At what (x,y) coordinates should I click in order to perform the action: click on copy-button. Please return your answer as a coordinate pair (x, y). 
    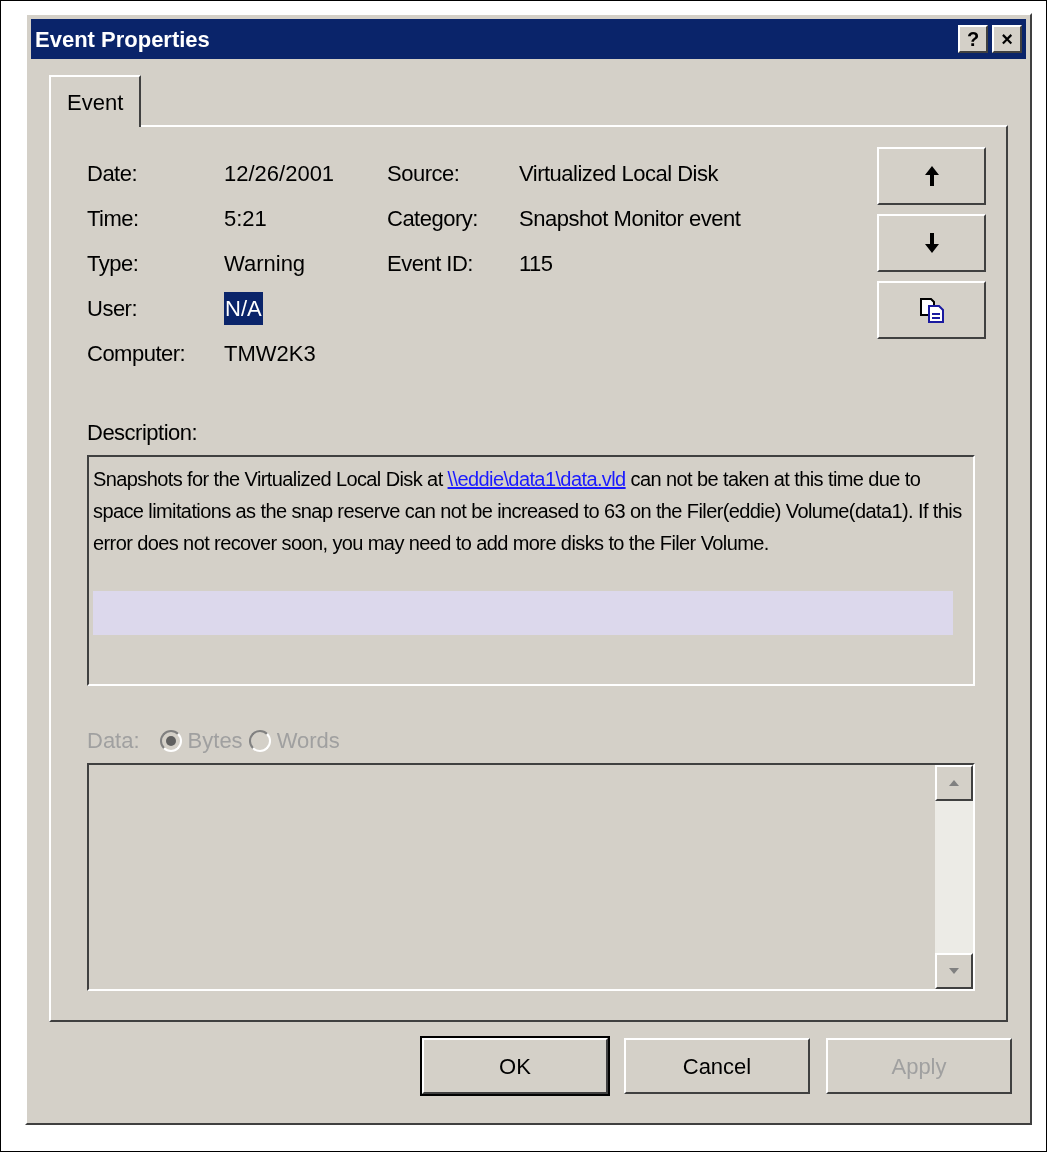
    Looking at the image, I should click on (931, 310).